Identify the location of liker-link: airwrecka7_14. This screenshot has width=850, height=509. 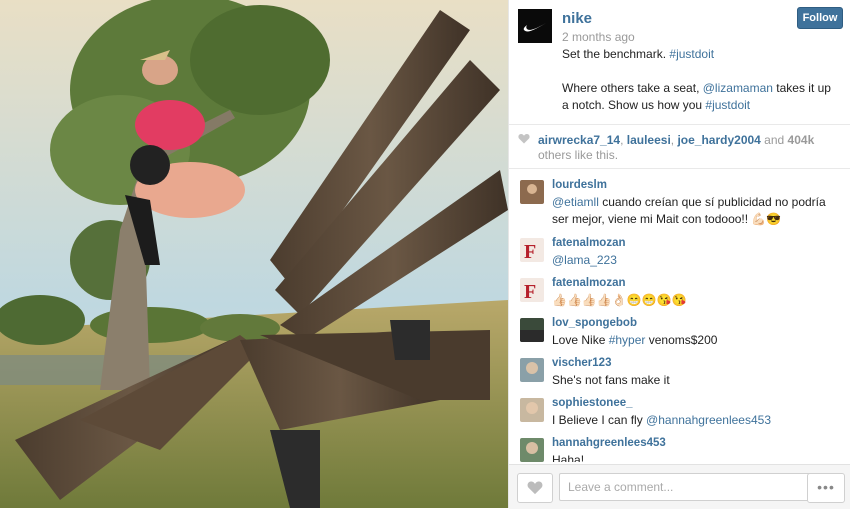
(579, 140).